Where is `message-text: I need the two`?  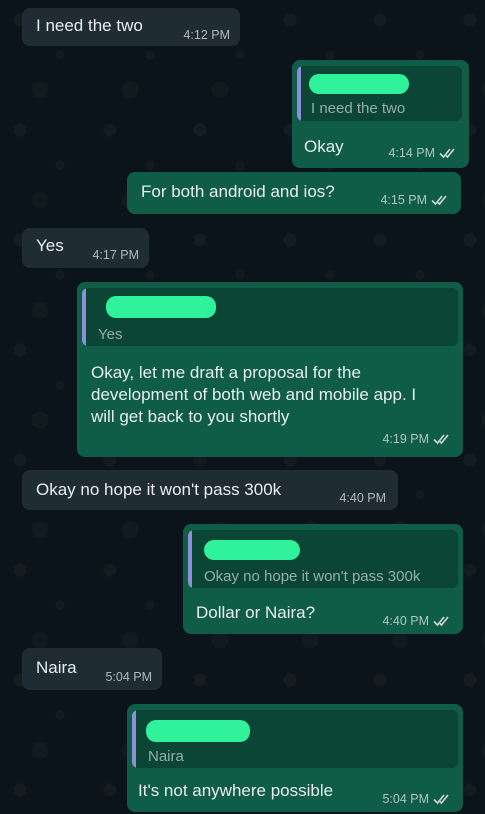 message-text: I need the two is located at coordinates (89, 25).